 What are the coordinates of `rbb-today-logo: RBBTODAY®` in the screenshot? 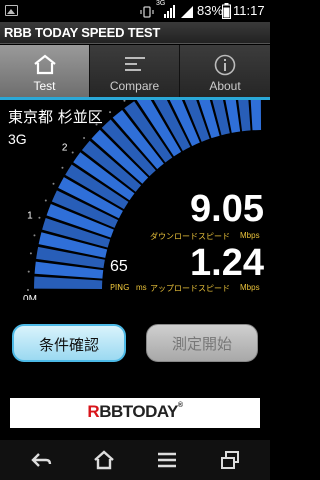 It's located at (135, 412).